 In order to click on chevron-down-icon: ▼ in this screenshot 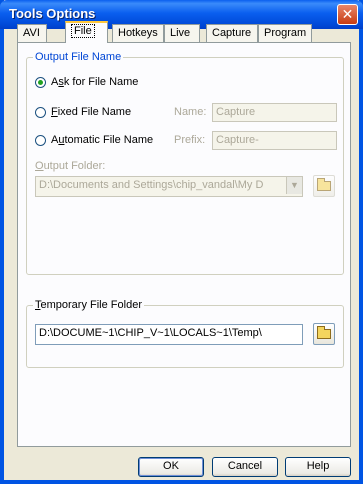, I will do `click(294, 185)`.